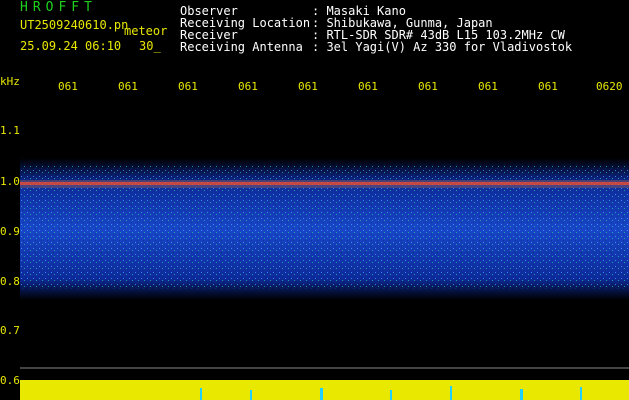  What do you see at coordinates (609, 86) in the screenshot?
I see `time-tick: 0620` at bounding box center [609, 86].